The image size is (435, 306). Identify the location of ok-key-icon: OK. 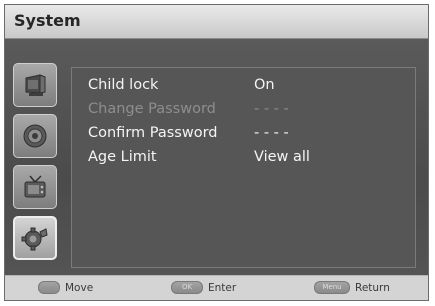
(187, 287).